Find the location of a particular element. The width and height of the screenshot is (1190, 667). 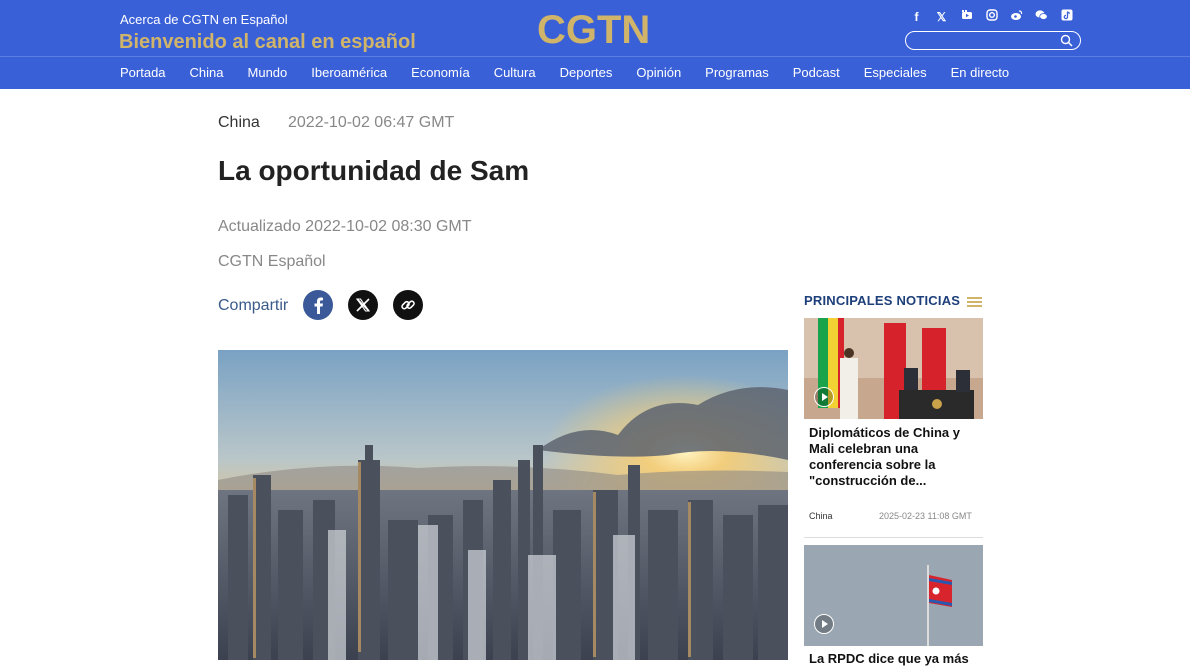

nav-en-directo: En directo is located at coordinates (980, 73).